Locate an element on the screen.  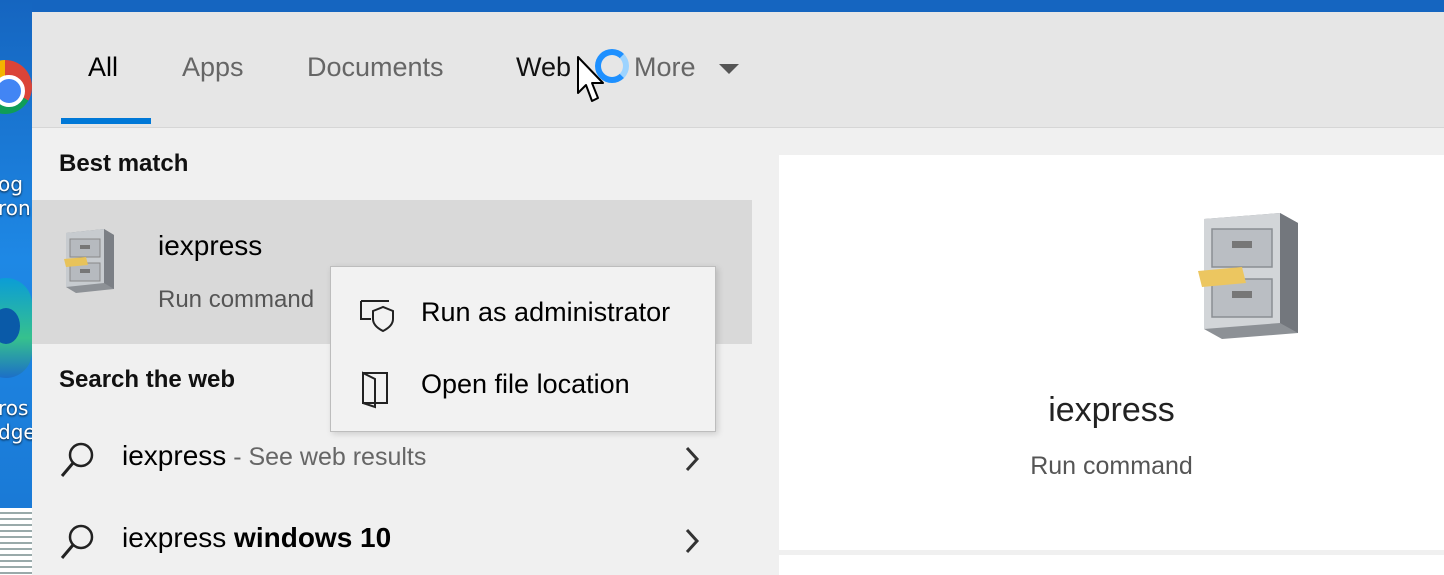
shield-run-icon is located at coordinates (377, 316).